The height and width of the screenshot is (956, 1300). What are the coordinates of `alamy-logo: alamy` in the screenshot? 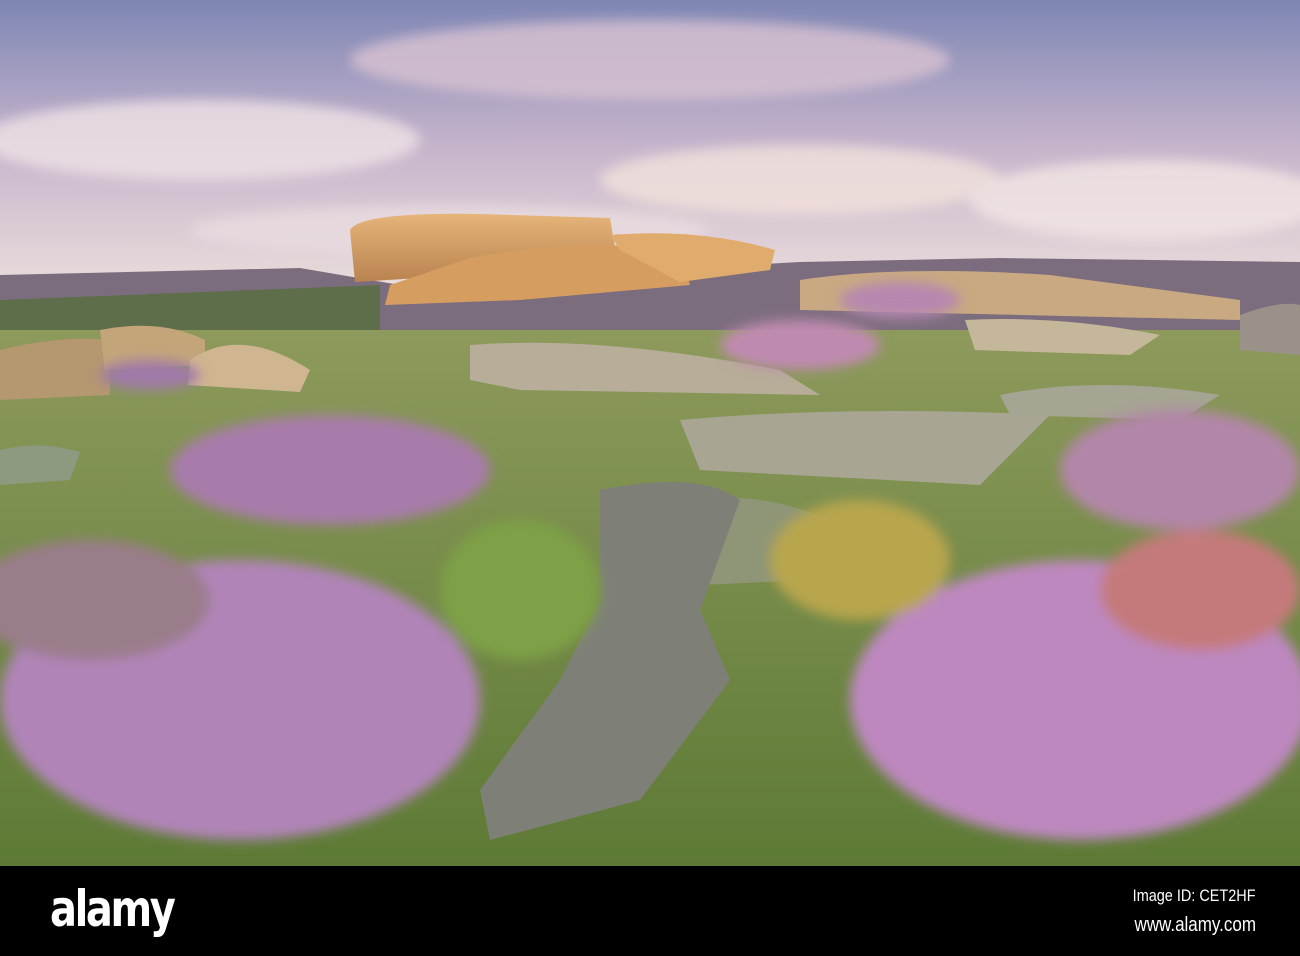 It's located at (113, 909).